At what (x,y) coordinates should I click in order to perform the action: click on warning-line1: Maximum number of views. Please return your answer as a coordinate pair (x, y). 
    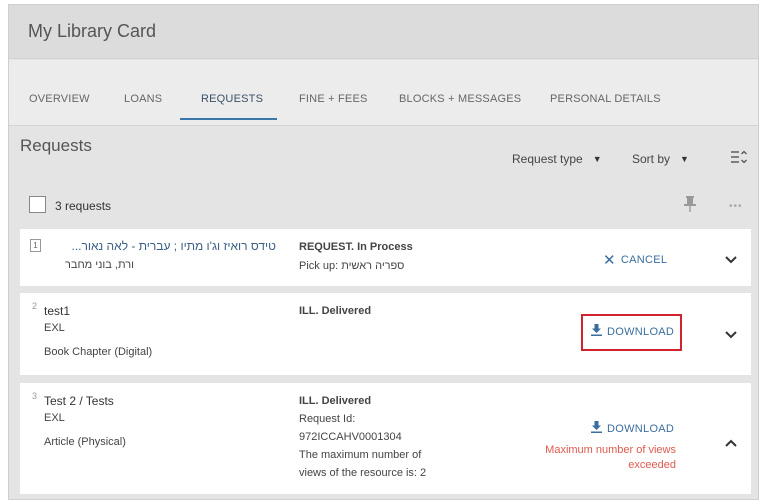
    Looking at the image, I should click on (610, 450).